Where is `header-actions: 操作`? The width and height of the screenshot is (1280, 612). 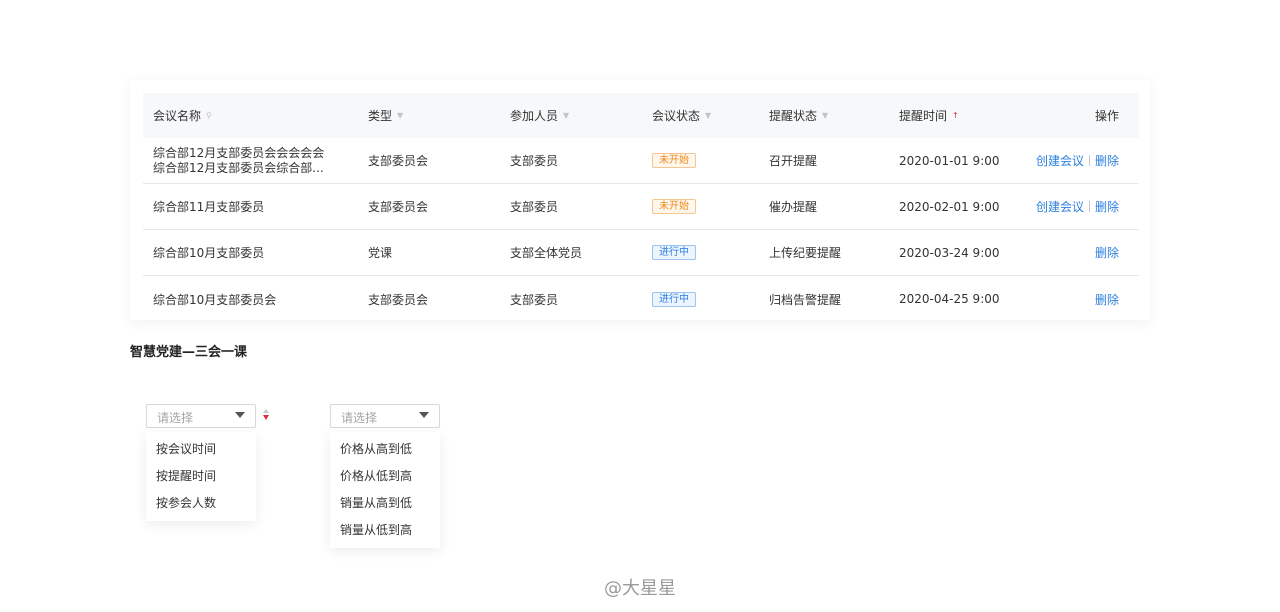 header-actions: 操作 is located at coordinates (1106, 116).